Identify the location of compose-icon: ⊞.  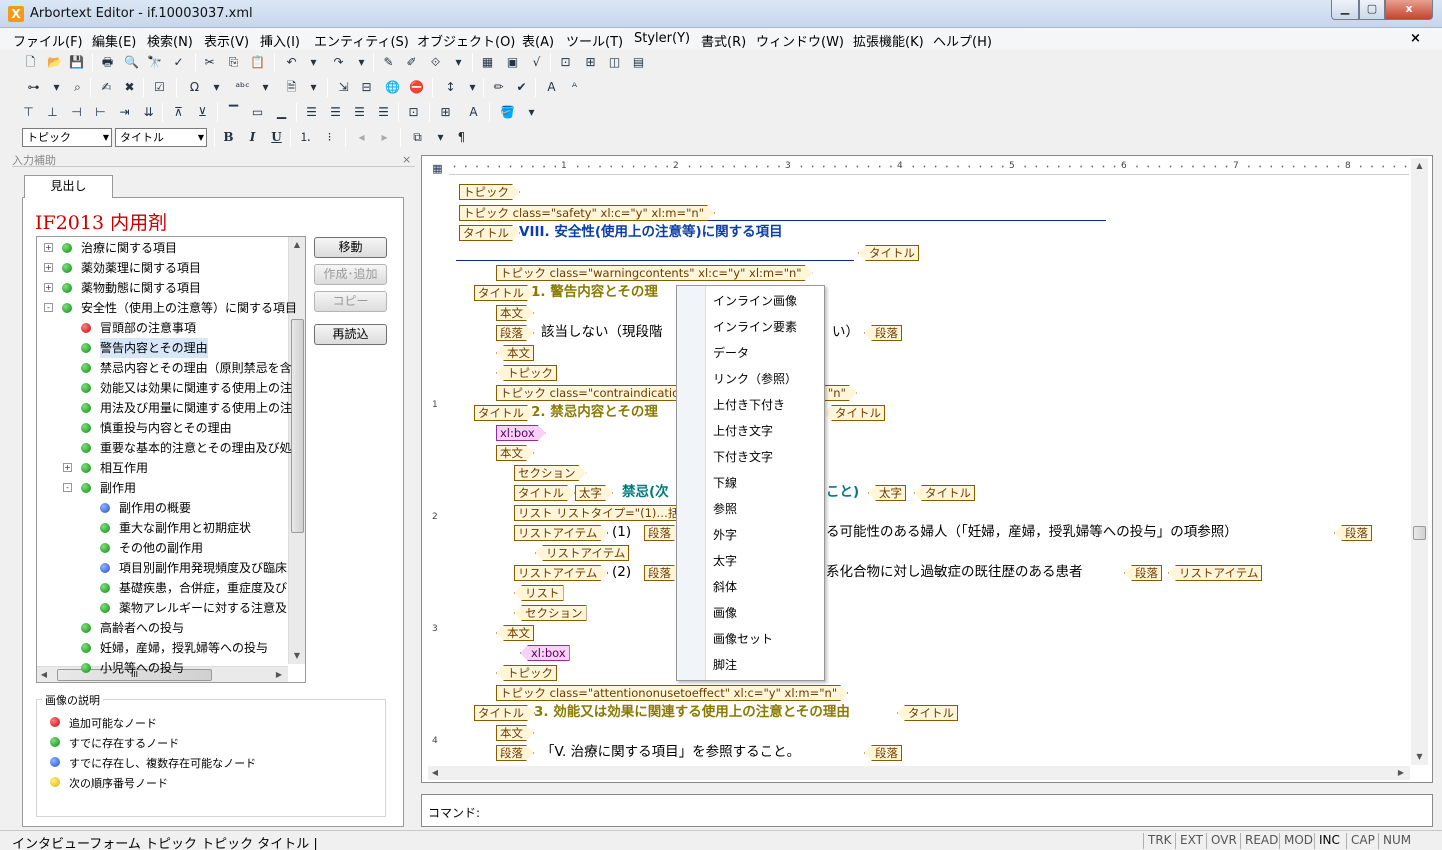
(590, 62).